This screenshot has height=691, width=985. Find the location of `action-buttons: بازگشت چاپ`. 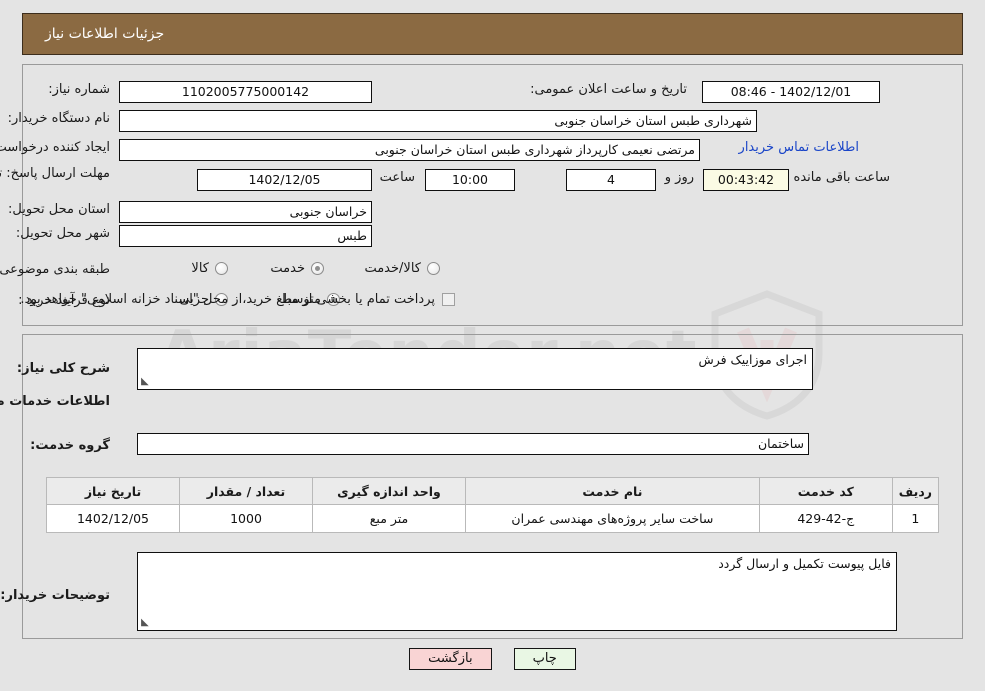

action-buttons: بازگشت چاپ is located at coordinates (492, 659).